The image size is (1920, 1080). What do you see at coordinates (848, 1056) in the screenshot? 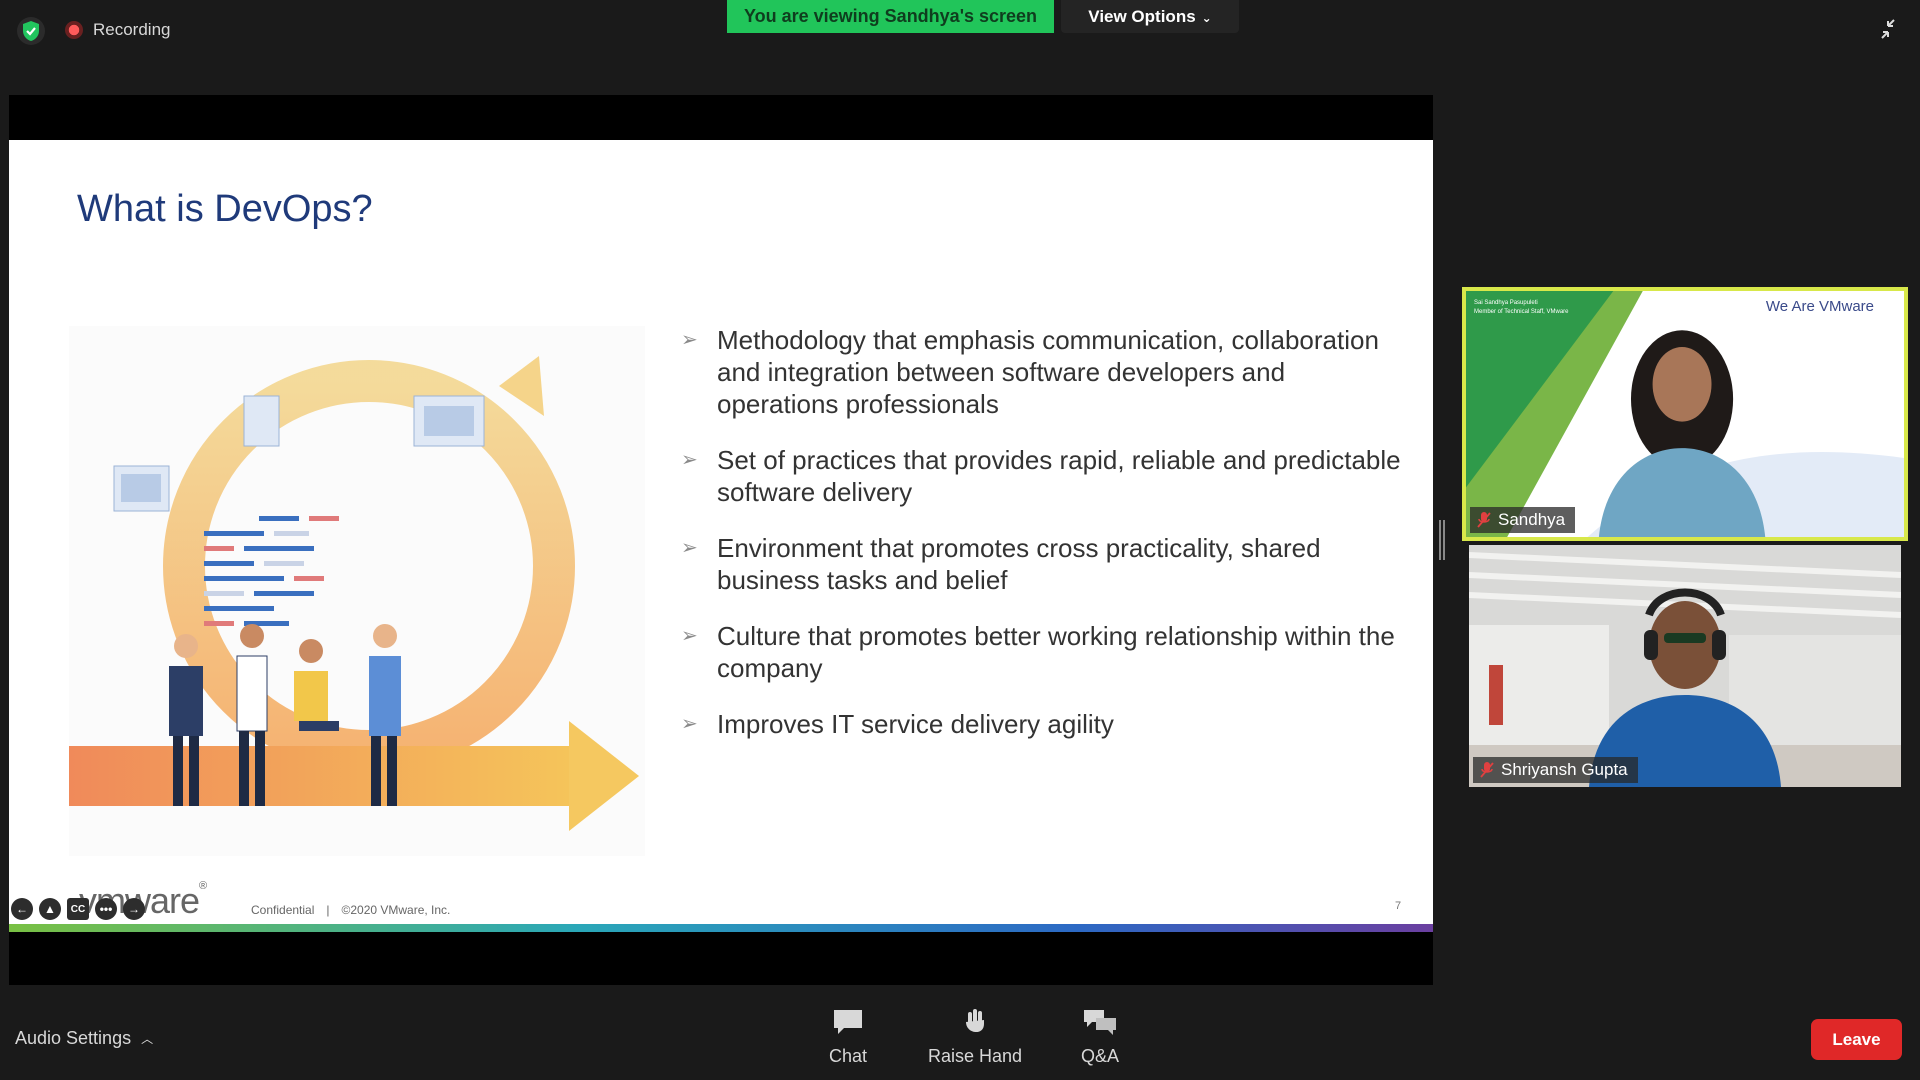
I see `chat-label: Chat` at bounding box center [848, 1056].